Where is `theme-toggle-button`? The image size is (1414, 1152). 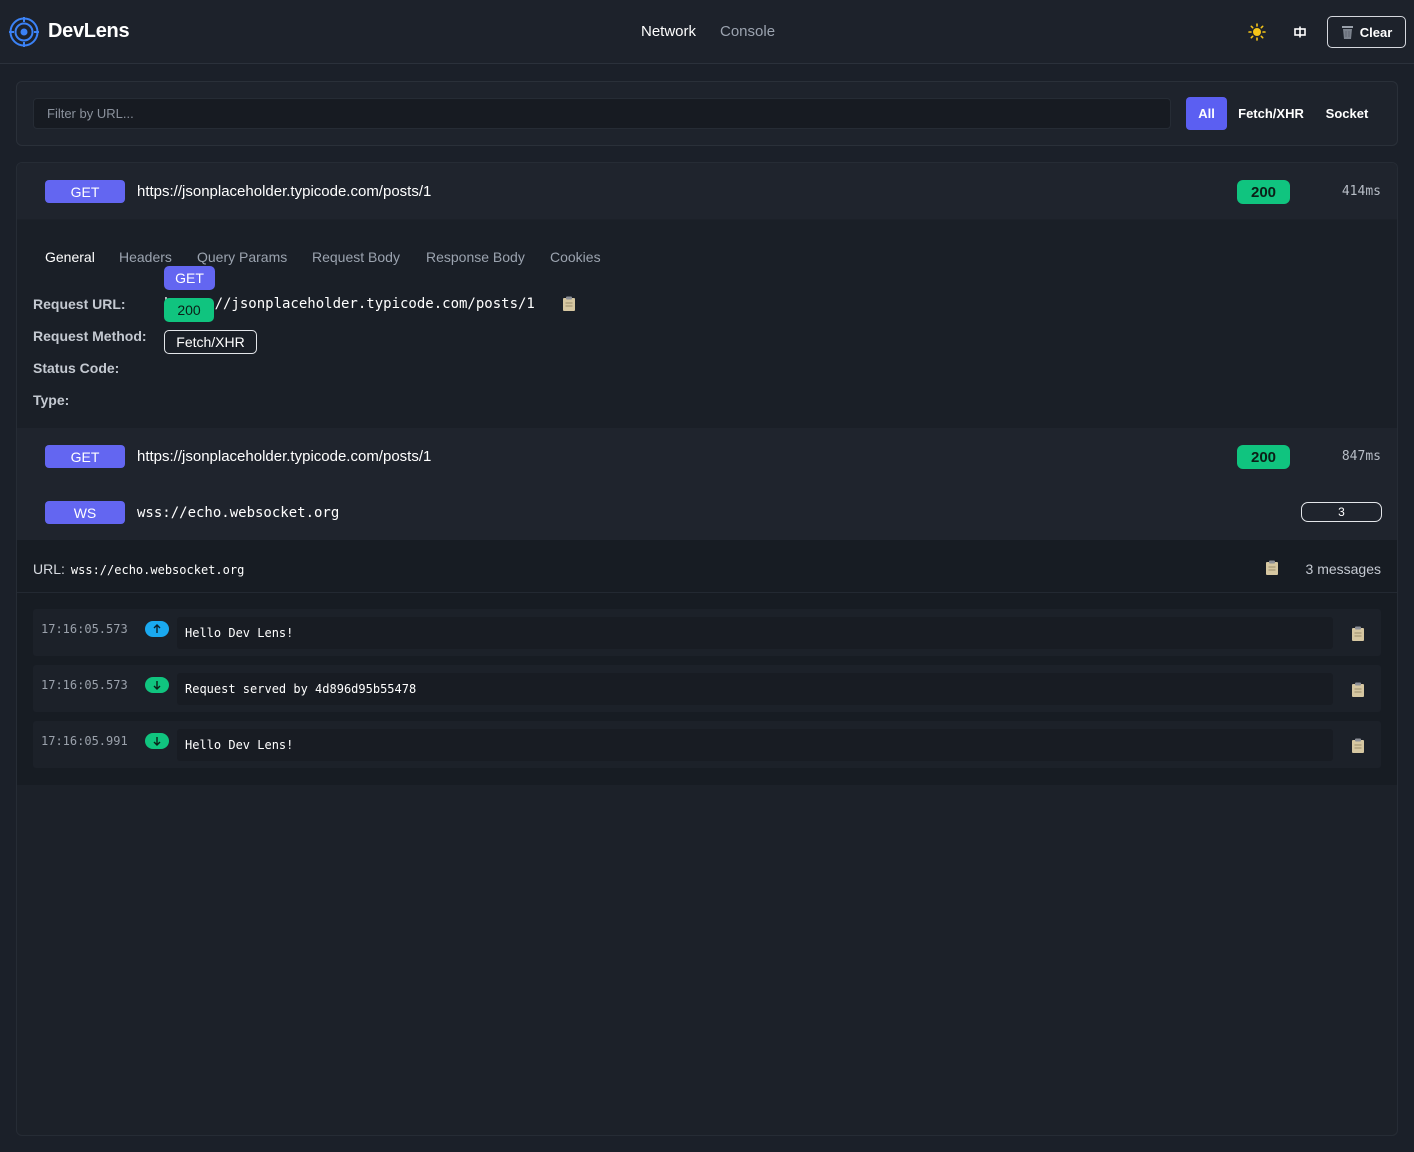 theme-toggle-button is located at coordinates (1257, 32).